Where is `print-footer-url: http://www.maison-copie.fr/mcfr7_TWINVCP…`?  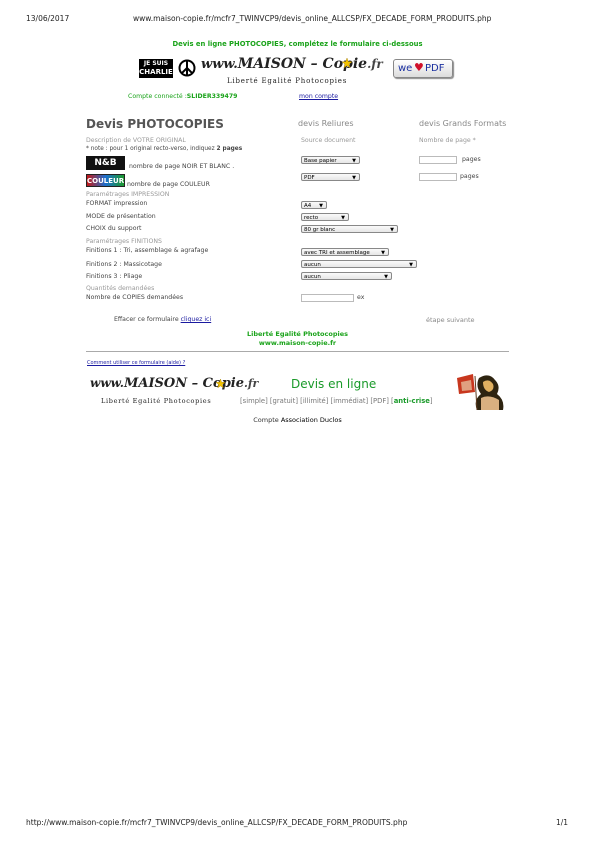 print-footer-url: http://www.maison-copie.fr/mcfr7_TWINVCP… is located at coordinates (217, 822).